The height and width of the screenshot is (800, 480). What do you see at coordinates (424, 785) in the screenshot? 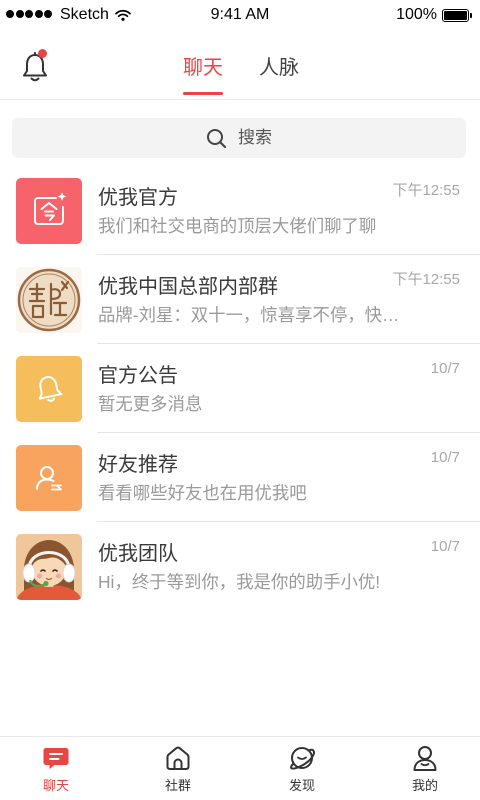
I see `bottom-tab-label: 我的` at bounding box center [424, 785].